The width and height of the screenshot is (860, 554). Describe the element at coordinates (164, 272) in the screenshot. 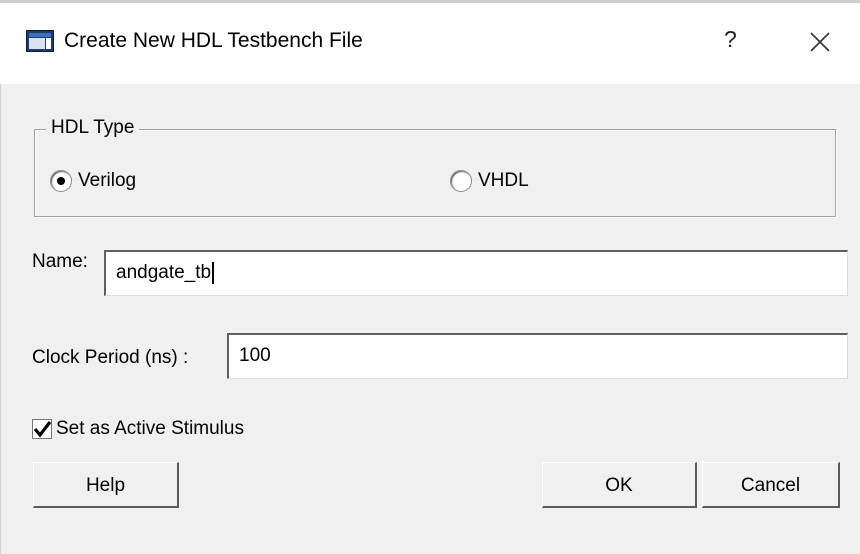

I see `name-value: andgate_tb` at that location.